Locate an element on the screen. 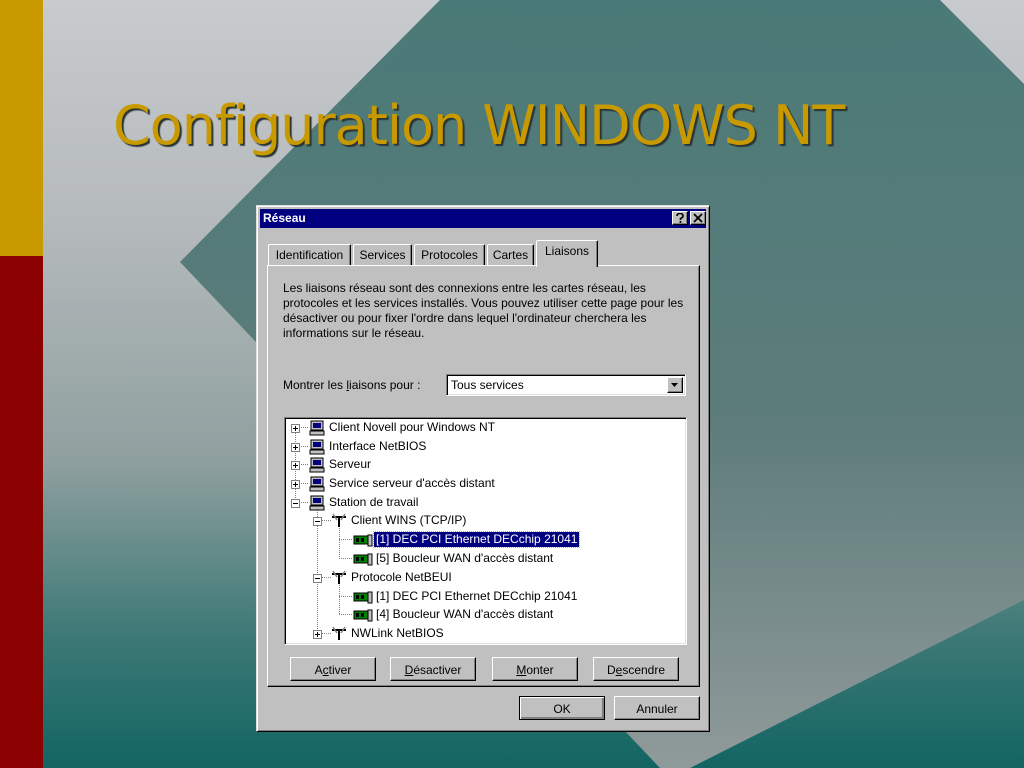  tree-item: Interface NetBIOS is located at coordinates (485, 447).